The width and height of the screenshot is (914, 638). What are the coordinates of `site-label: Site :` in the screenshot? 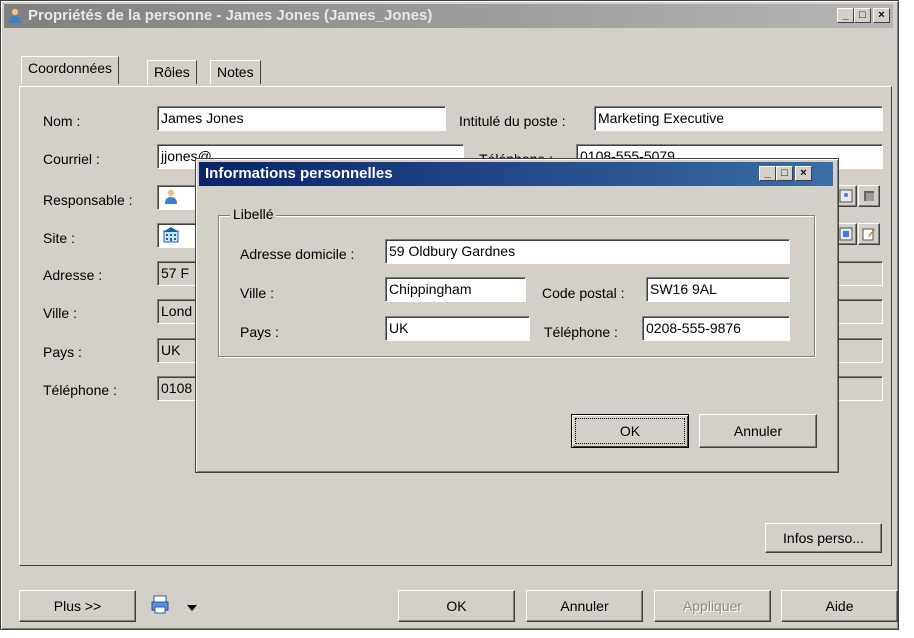 It's located at (59, 238).